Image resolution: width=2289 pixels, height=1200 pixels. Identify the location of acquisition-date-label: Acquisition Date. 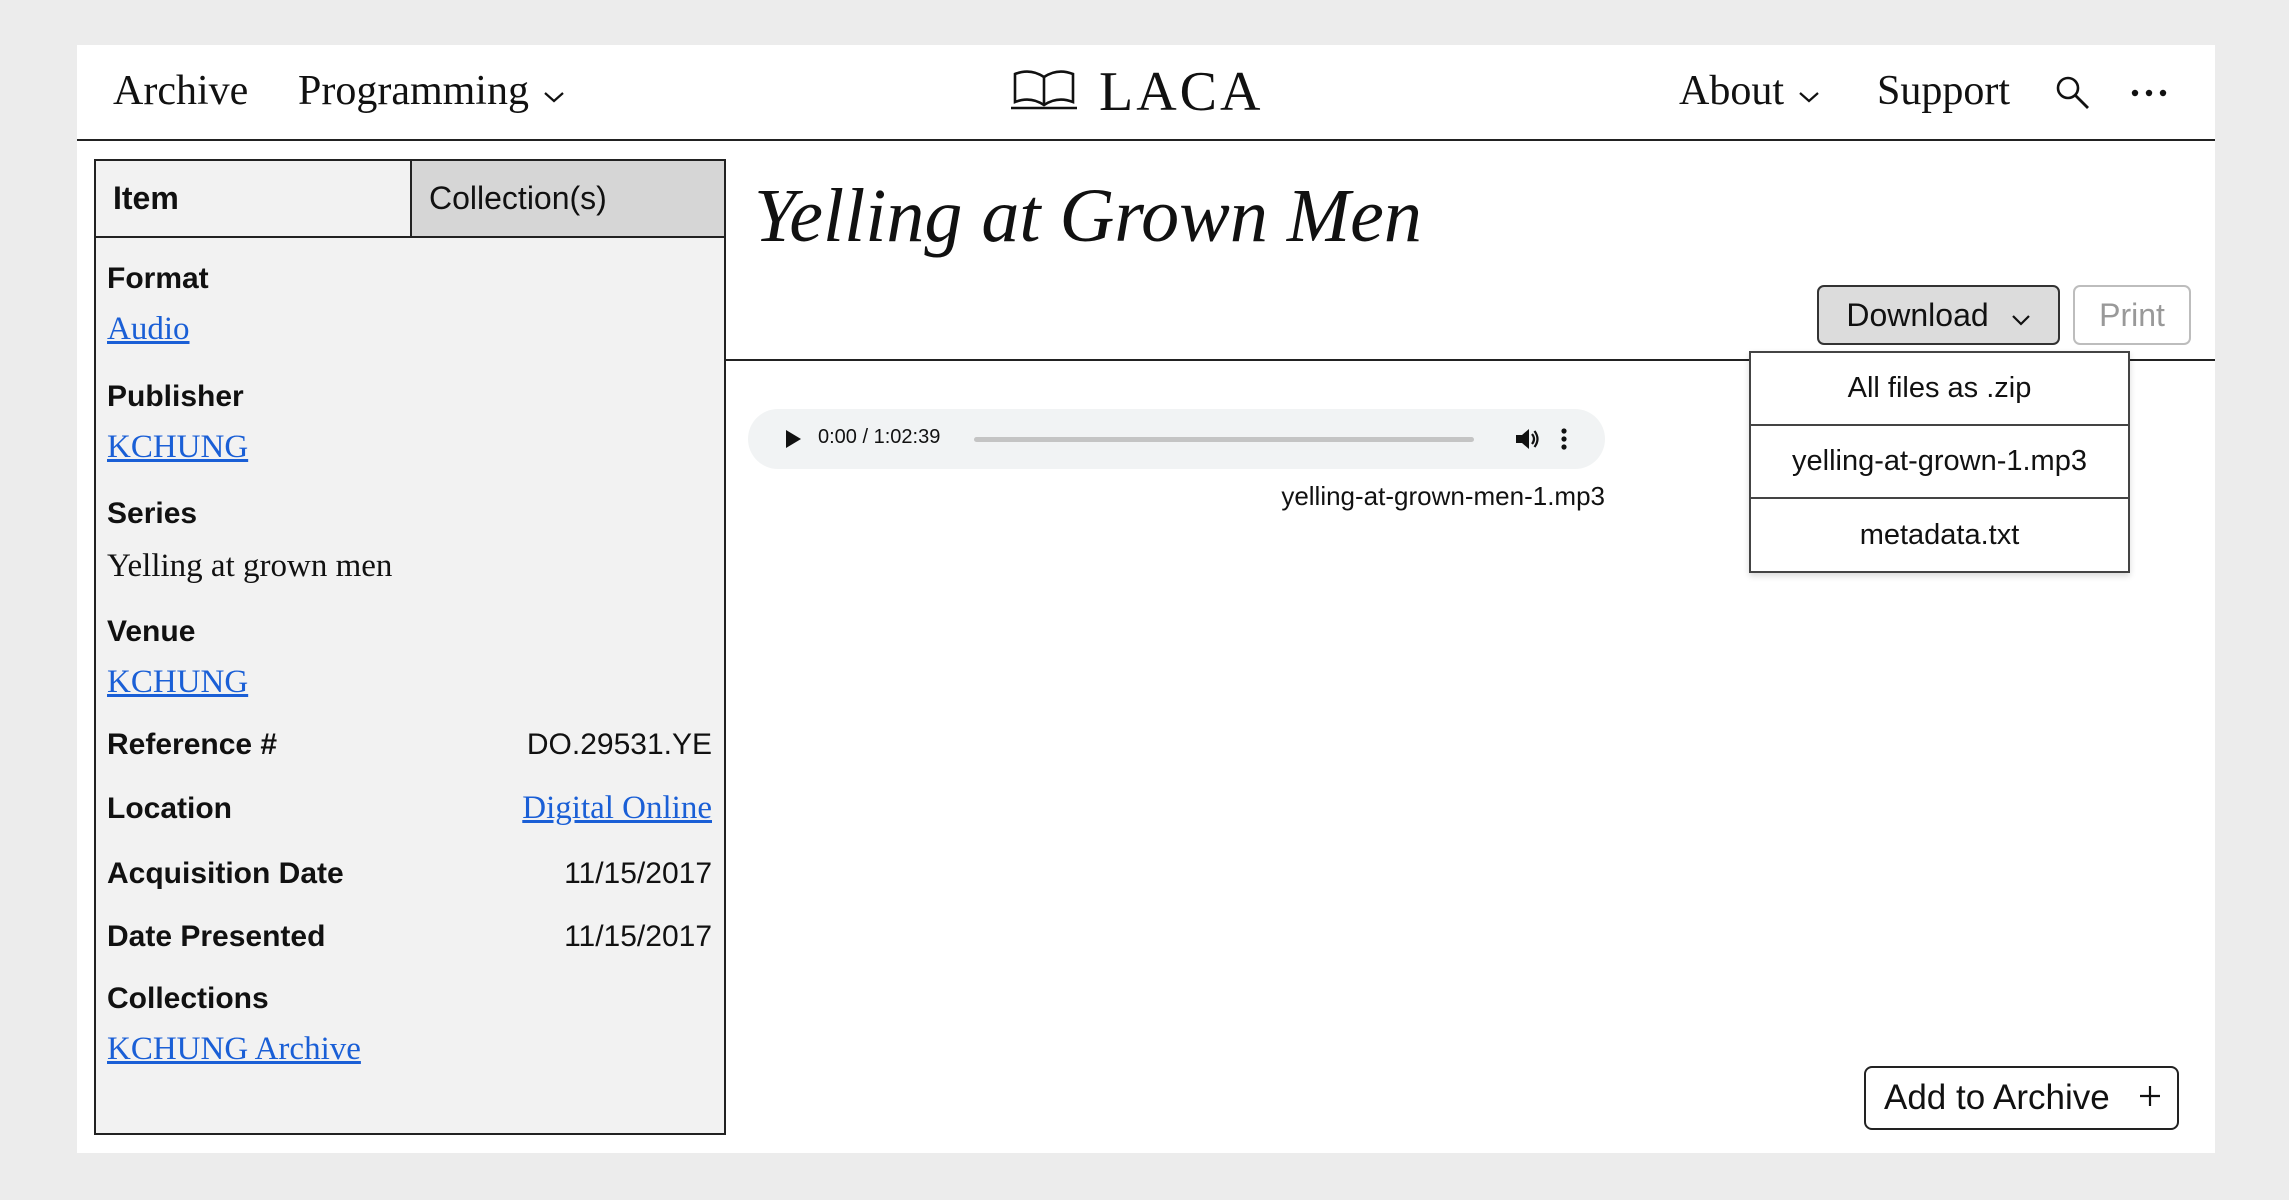
(225, 873).